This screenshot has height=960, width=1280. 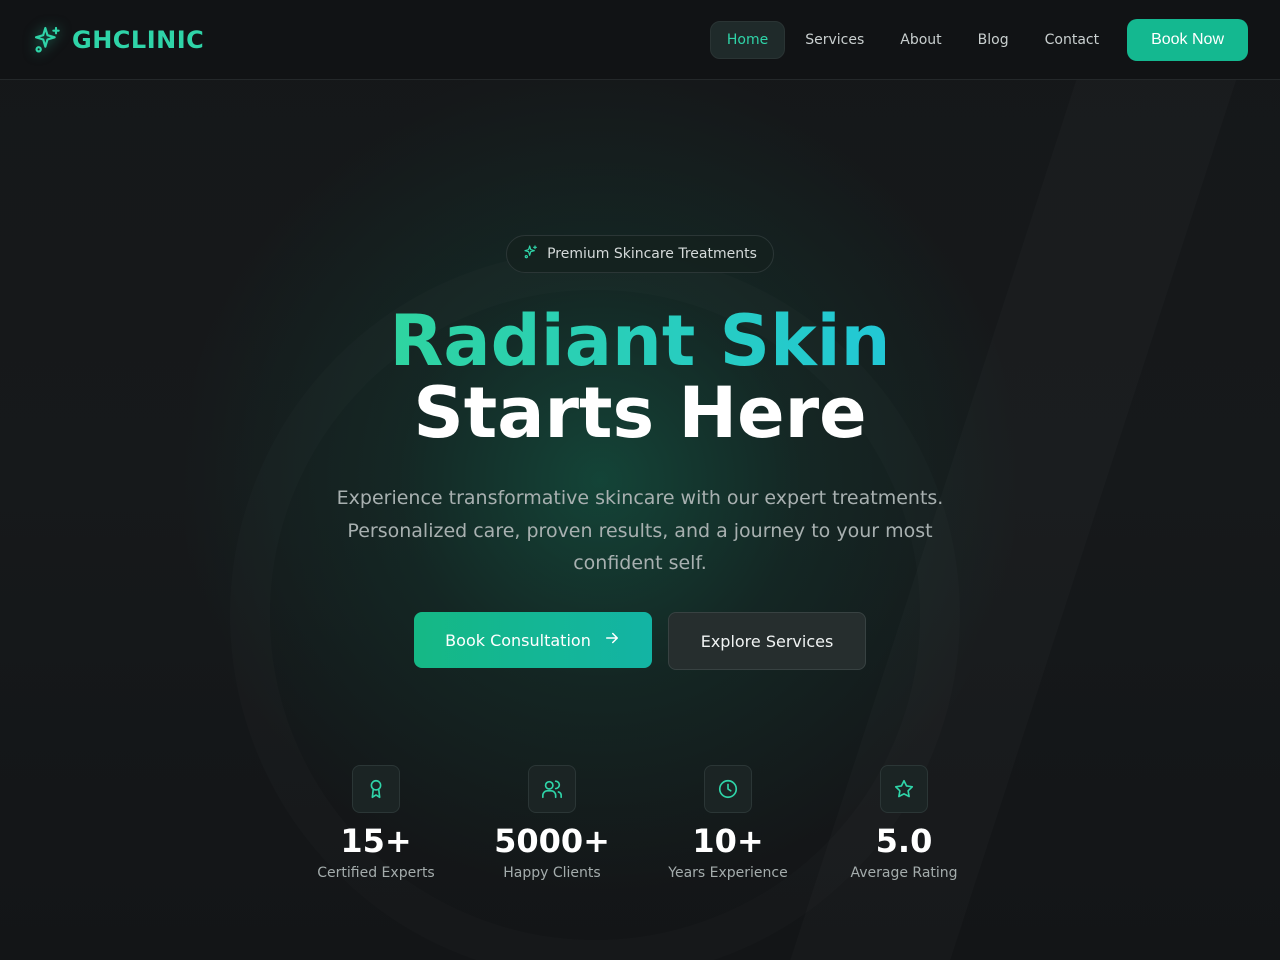 I want to click on stat-item: 5000+ Happy Clients, so click(x=552, y=824).